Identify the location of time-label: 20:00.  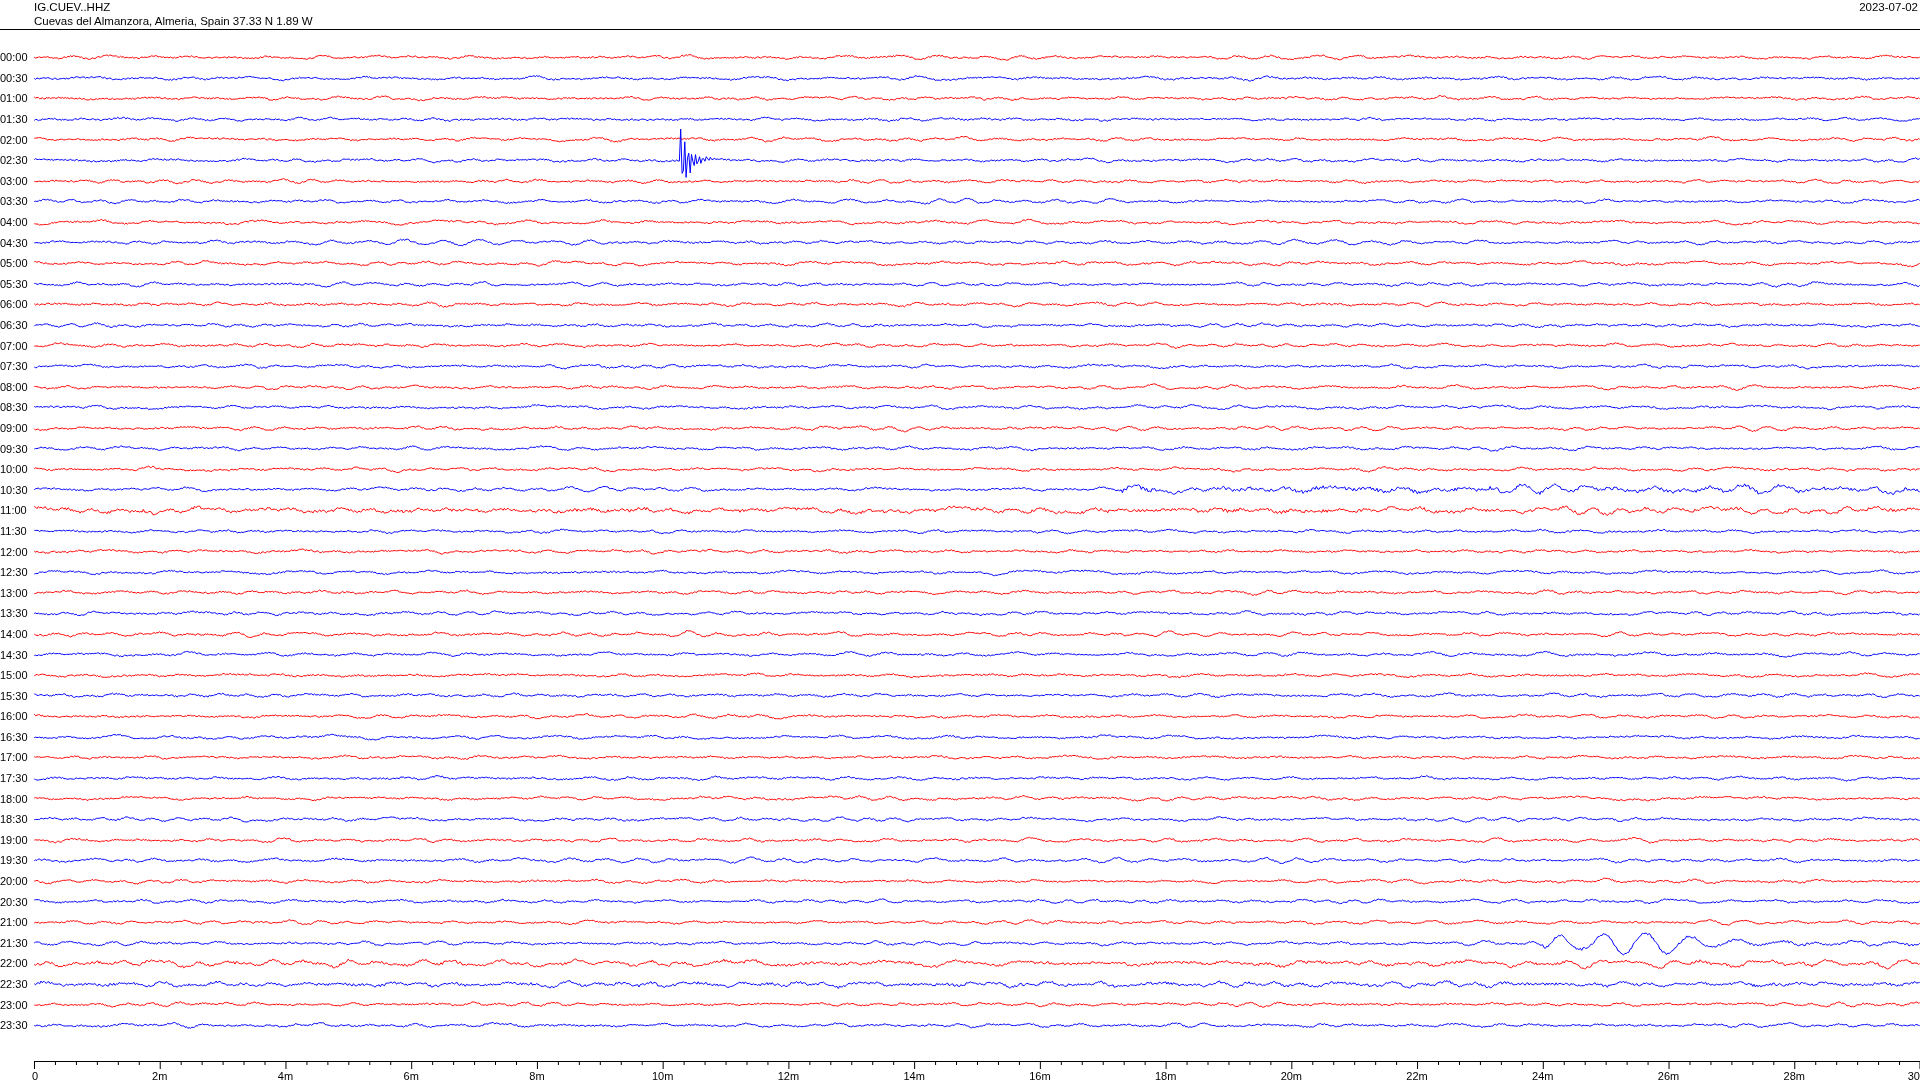
(14, 881).